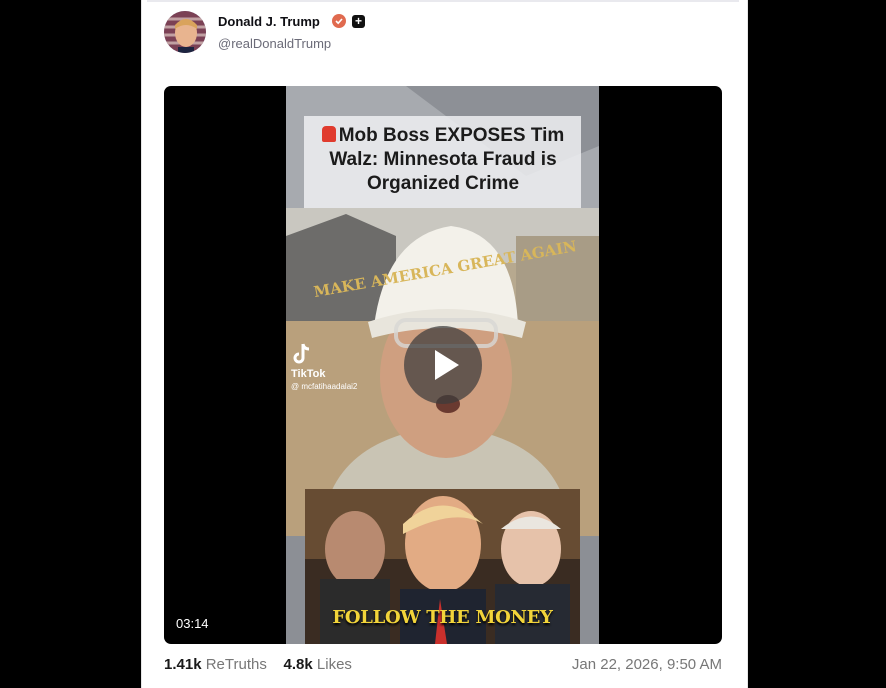  I want to click on play-icon, so click(447, 365).